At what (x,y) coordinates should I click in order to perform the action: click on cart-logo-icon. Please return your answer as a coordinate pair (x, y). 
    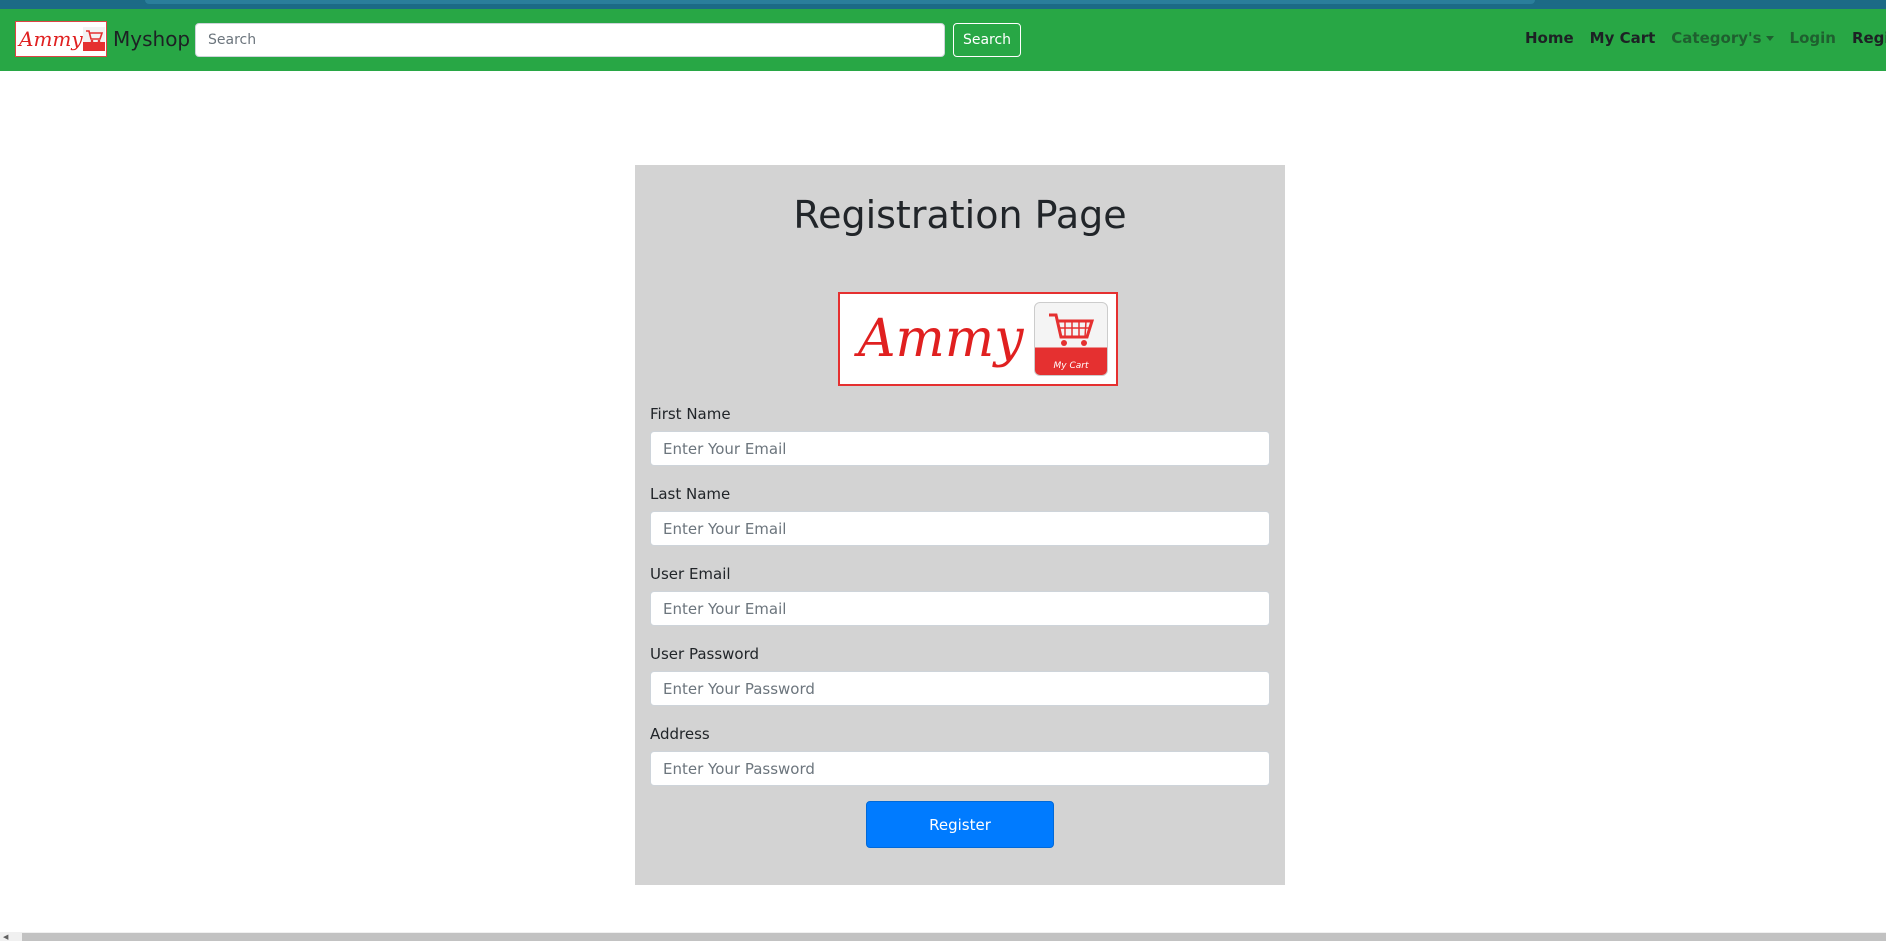
    Looking at the image, I should click on (93, 39).